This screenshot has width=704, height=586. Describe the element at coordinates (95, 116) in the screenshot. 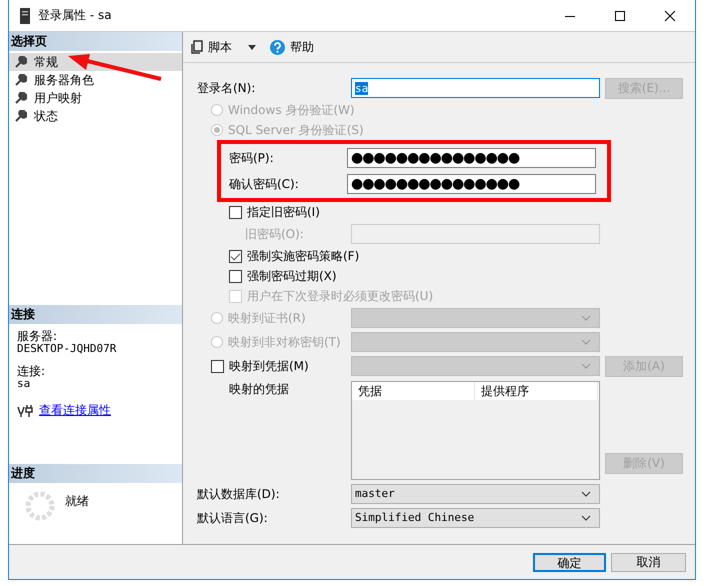

I see `page-item: 状态` at that location.